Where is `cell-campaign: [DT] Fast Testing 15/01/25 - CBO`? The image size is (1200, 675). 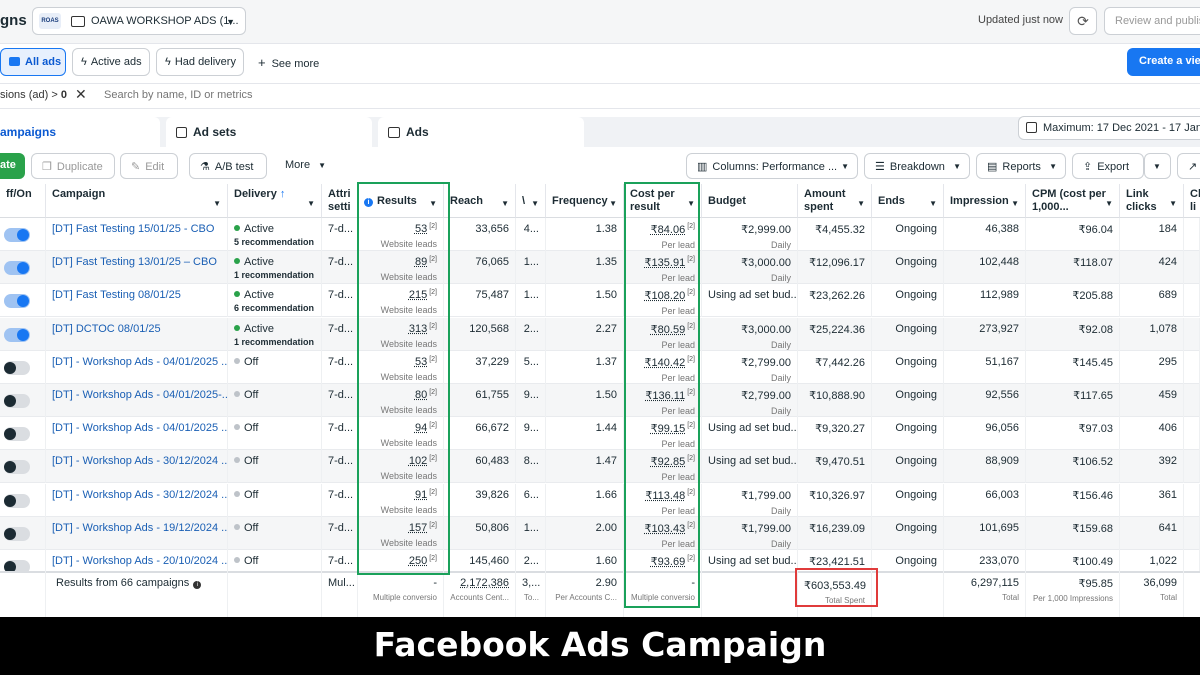
cell-campaign: [DT] Fast Testing 15/01/25 - CBO is located at coordinates (137, 234).